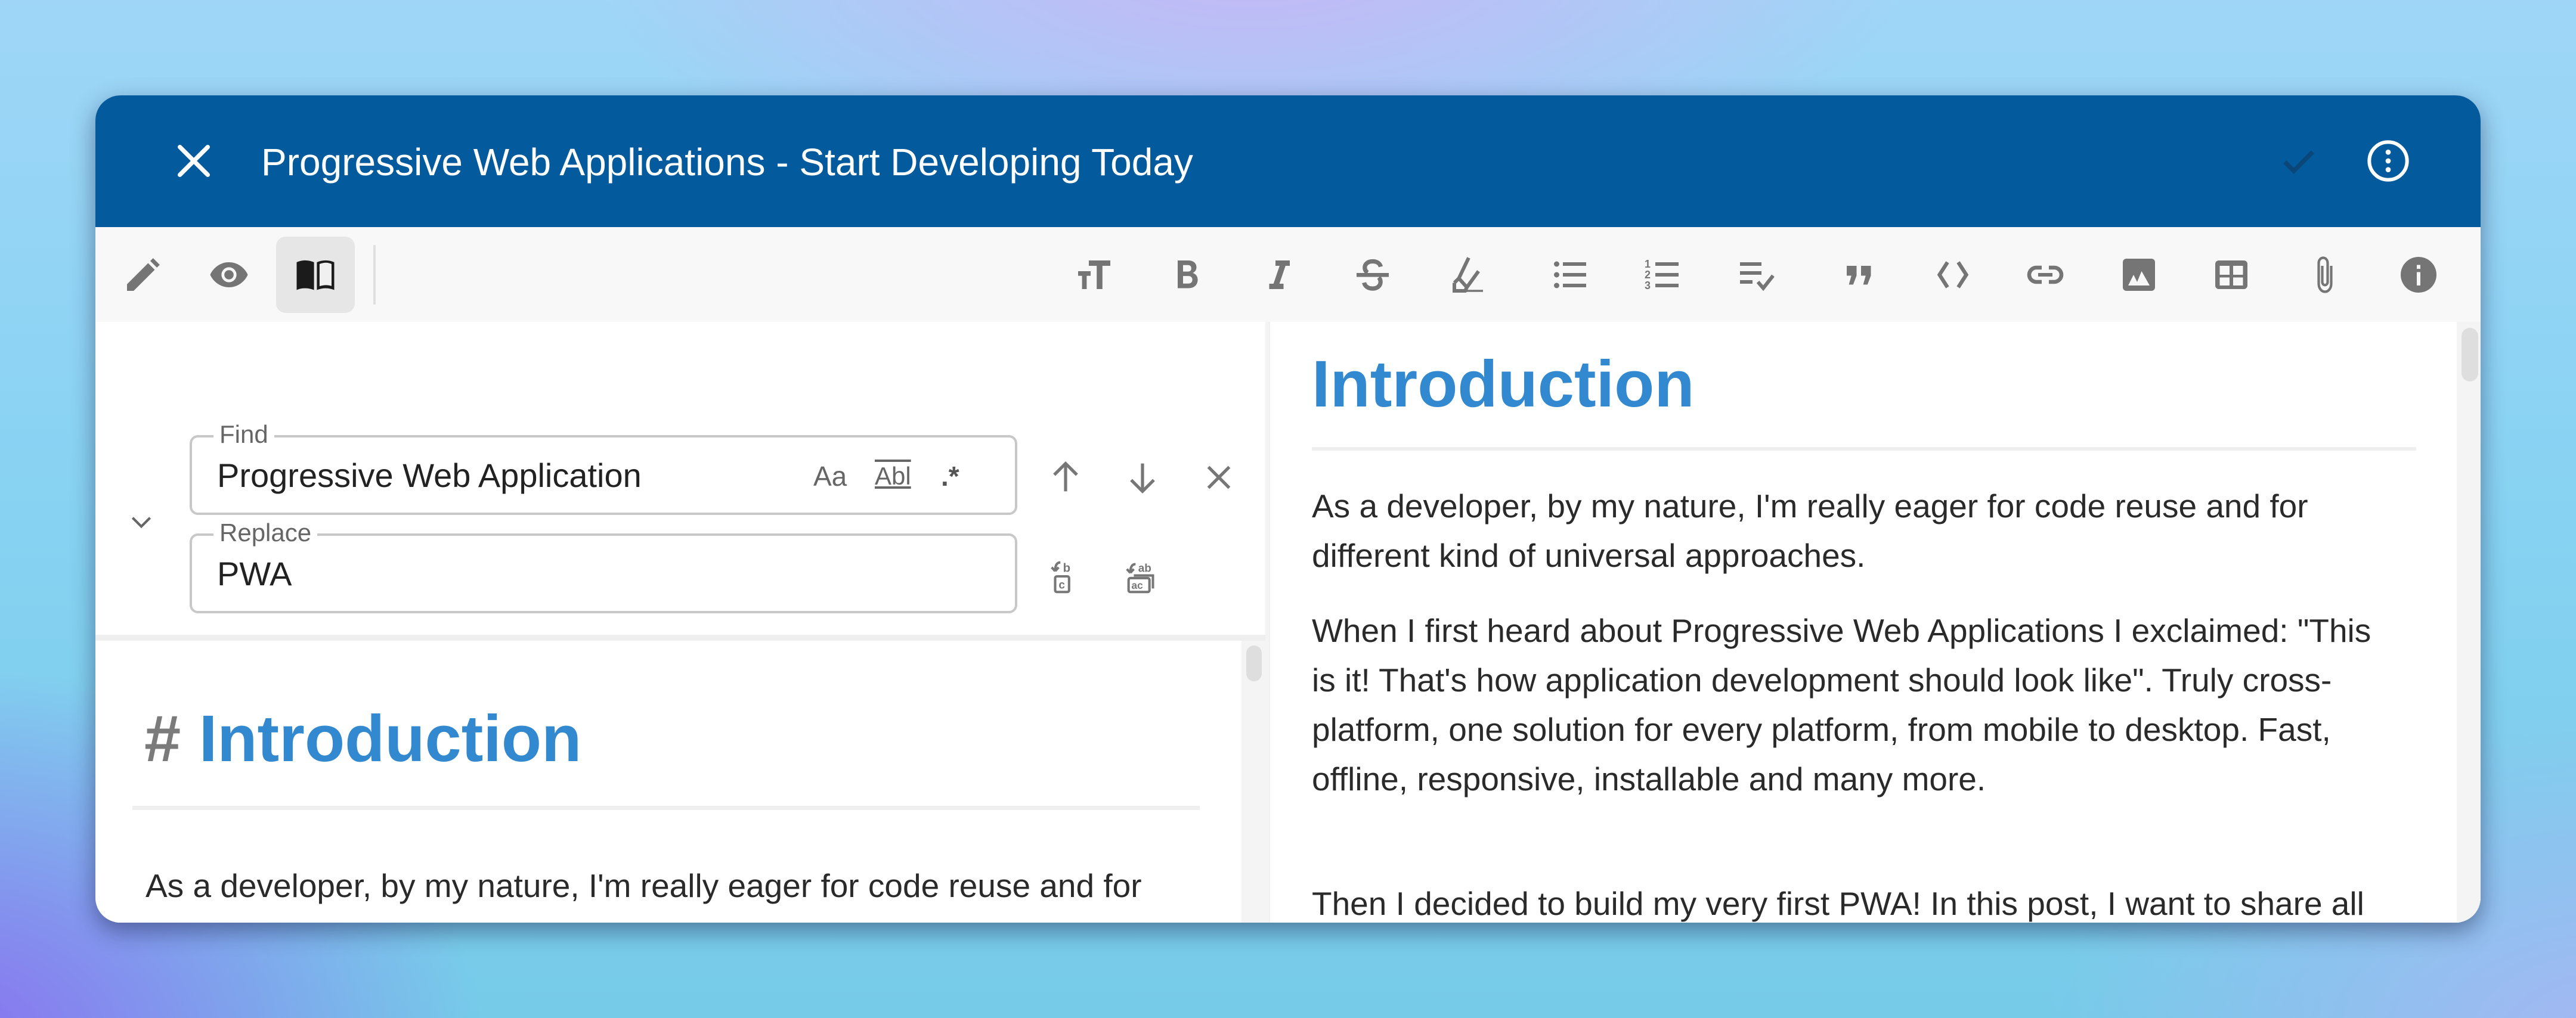 This screenshot has height=1018, width=2576. I want to click on find-replace-panel: Find Aa Abl .* Replace bc ab ac, so click(680, 481).